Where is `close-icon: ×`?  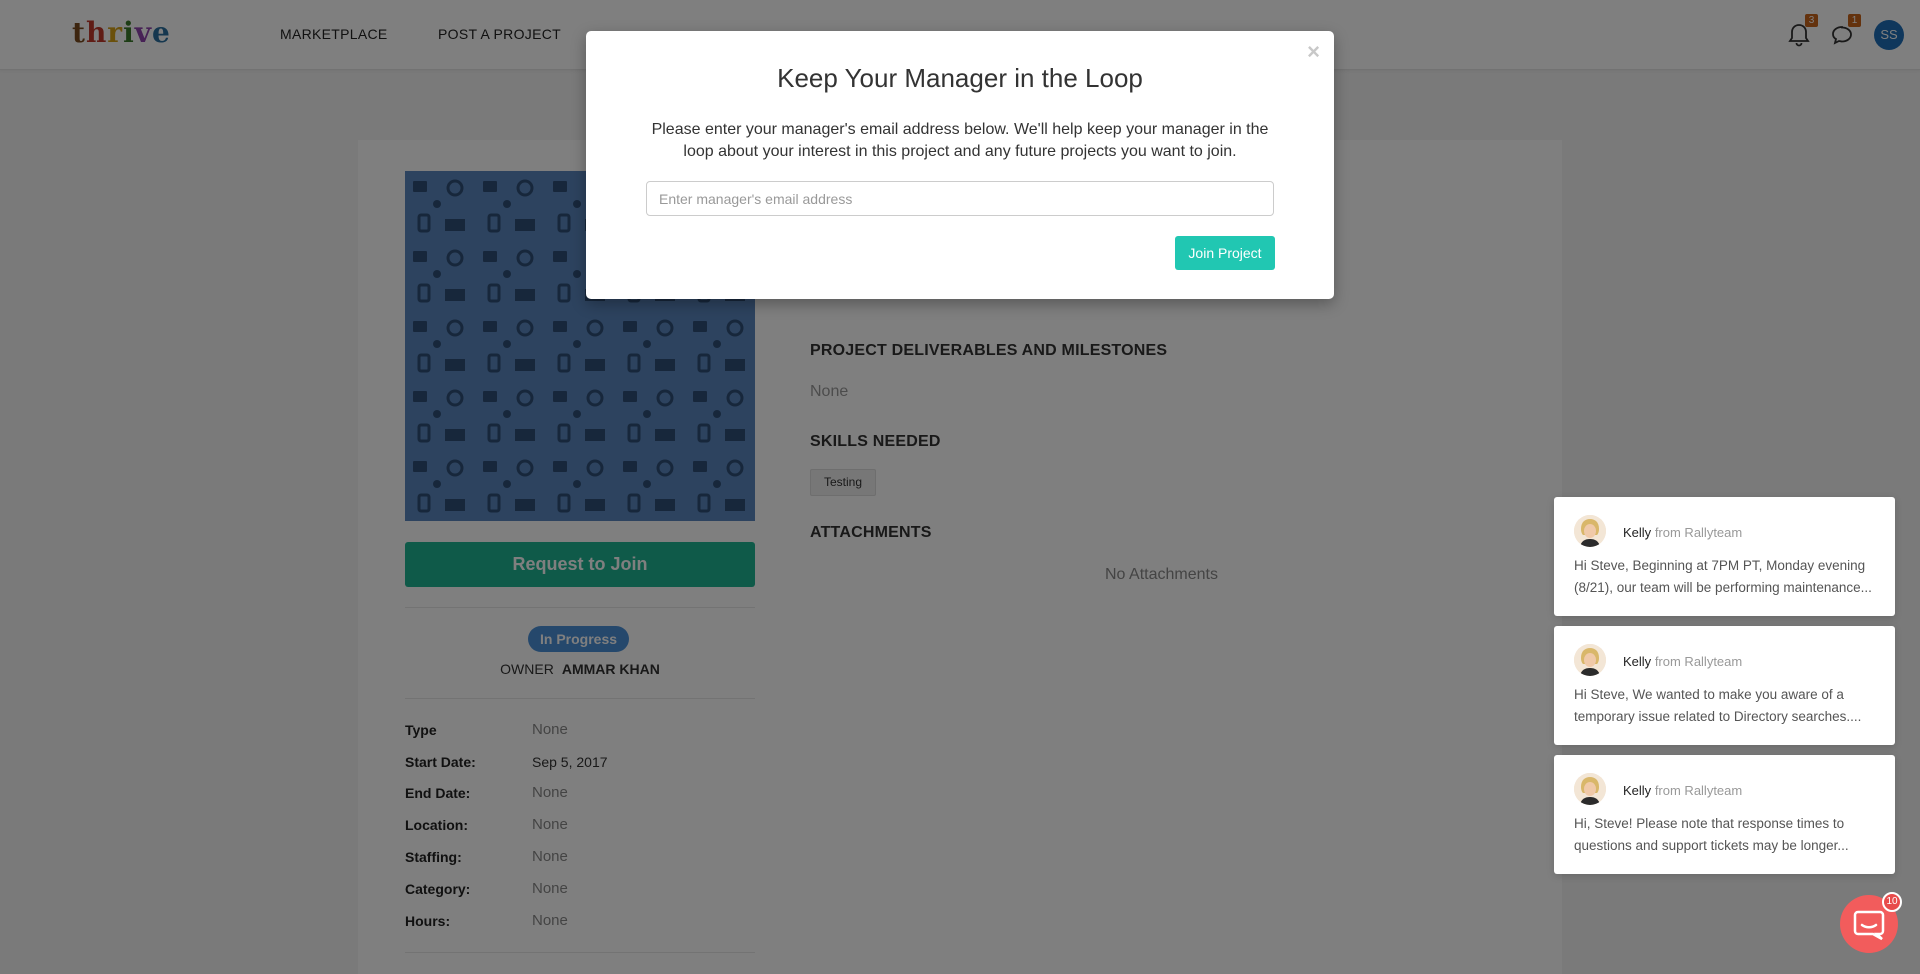
close-icon: × is located at coordinates (1313, 52).